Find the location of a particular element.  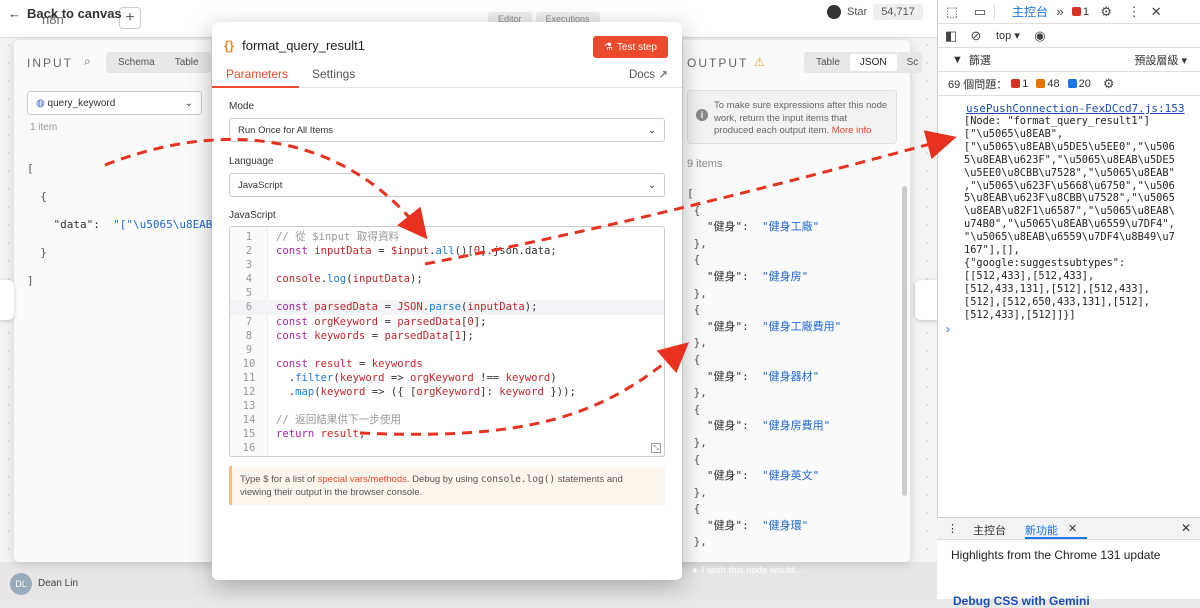

drawer-tab-console: 主控台 is located at coordinates (989, 530).